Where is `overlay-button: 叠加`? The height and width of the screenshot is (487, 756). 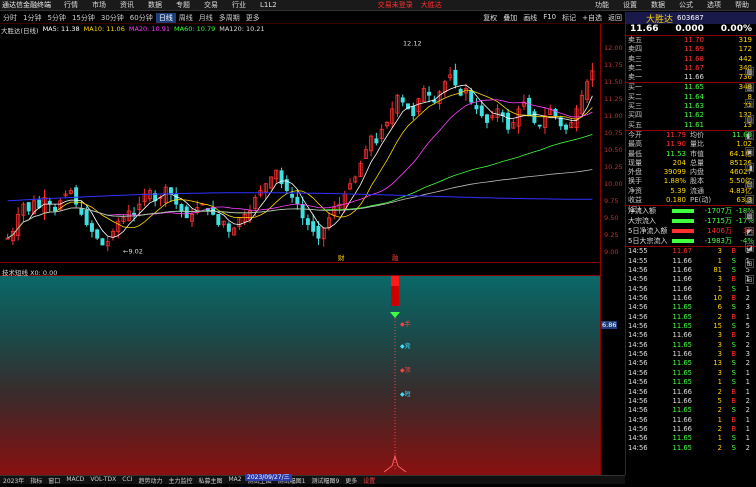 overlay-button: 叠加 is located at coordinates (510, 18).